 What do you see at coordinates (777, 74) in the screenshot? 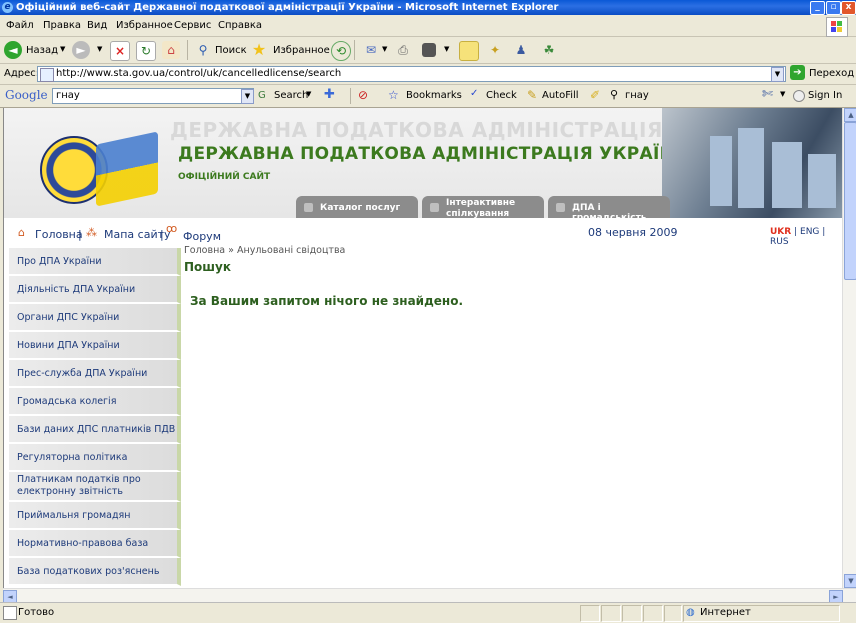
I see `address-dropdown-icon: ▼` at bounding box center [777, 74].